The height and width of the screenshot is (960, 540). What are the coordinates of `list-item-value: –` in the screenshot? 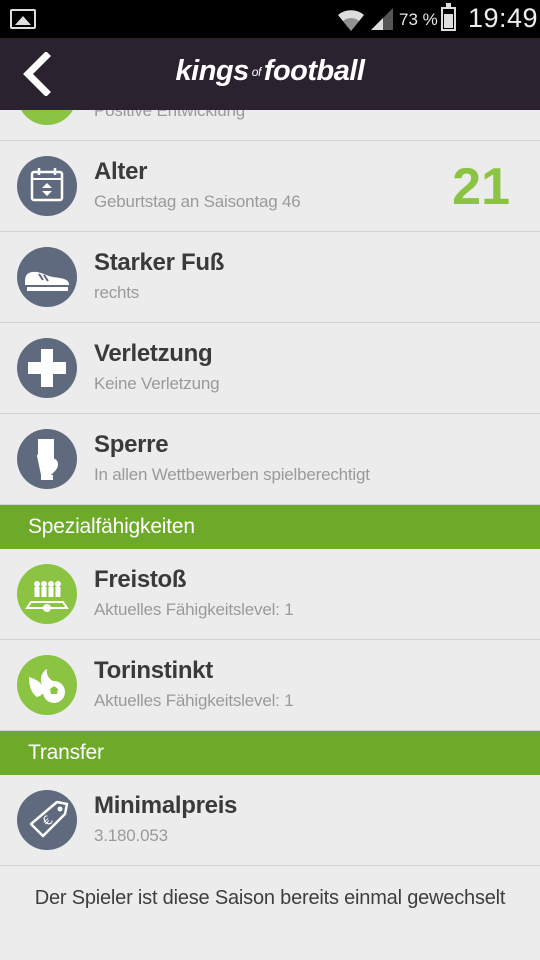 It's located at (497, 117).